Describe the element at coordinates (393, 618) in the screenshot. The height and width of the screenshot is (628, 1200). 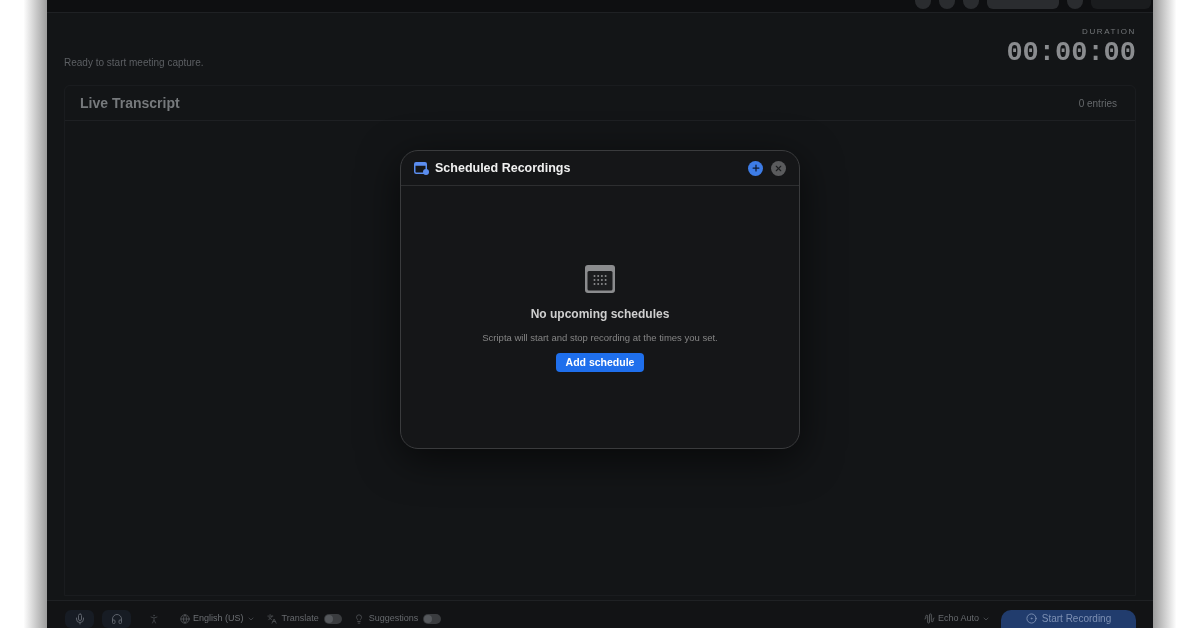
I see `toggle-label: Suggestions` at that location.